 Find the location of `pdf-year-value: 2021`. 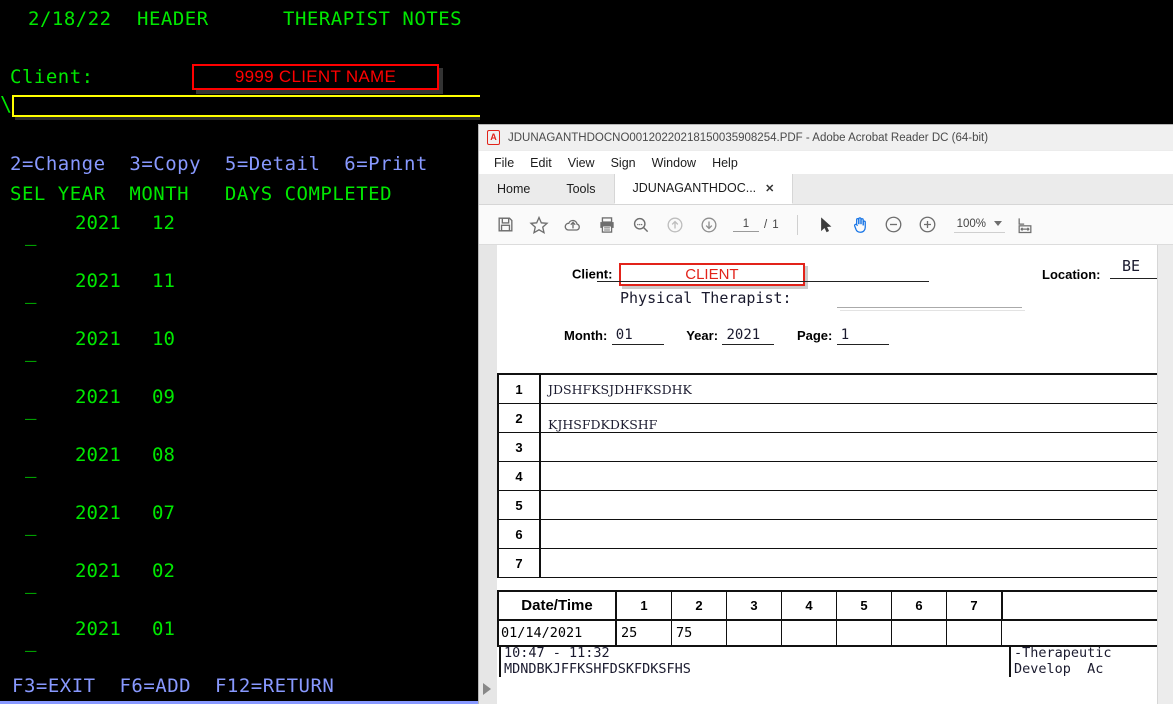

pdf-year-value: 2021 is located at coordinates (748, 336).